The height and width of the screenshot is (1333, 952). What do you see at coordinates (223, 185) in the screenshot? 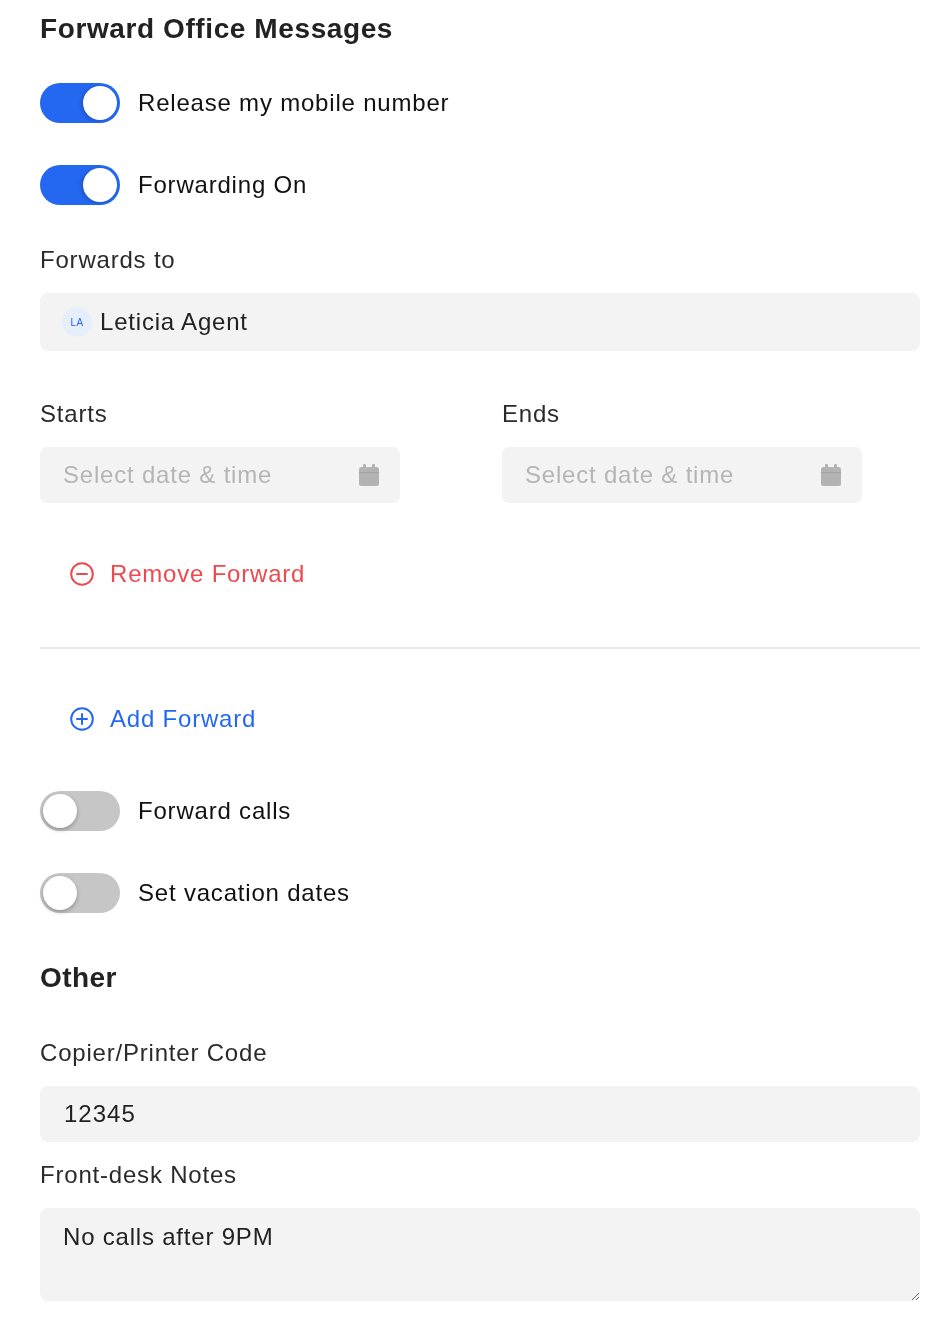
I see `toggle-label: Forwarding On` at bounding box center [223, 185].